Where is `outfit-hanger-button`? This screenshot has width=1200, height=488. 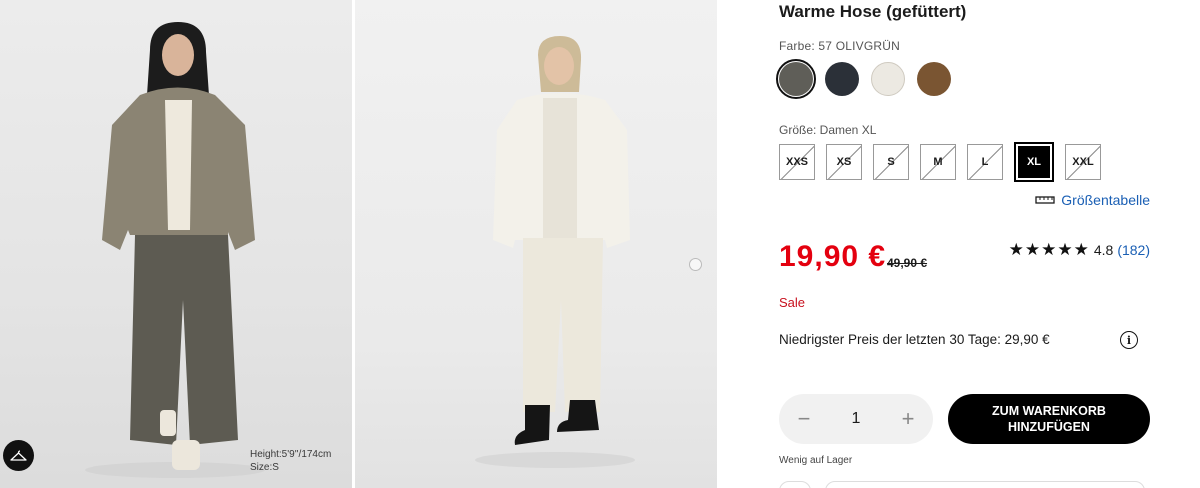 outfit-hanger-button is located at coordinates (18, 455).